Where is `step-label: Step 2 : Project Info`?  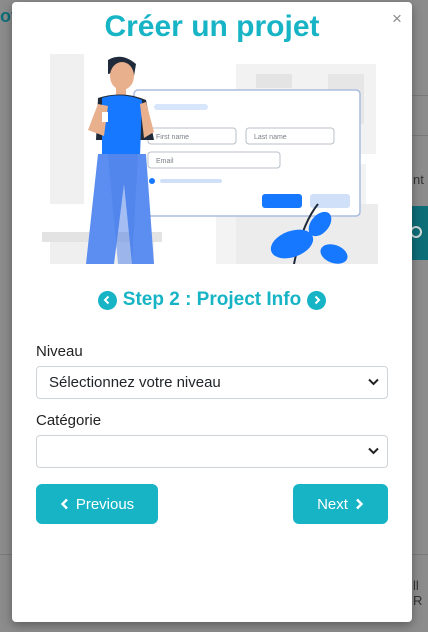
step-label: Step 2 : Project Info is located at coordinates (212, 299).